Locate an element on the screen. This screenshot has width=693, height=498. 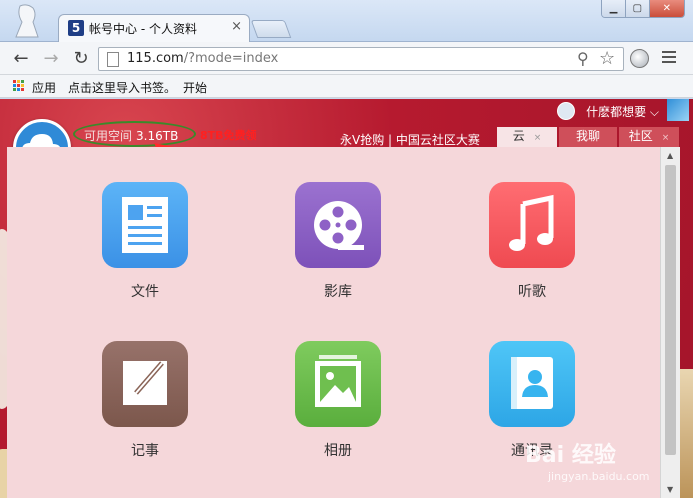
menu-icon is located at coordinates (669, 58).